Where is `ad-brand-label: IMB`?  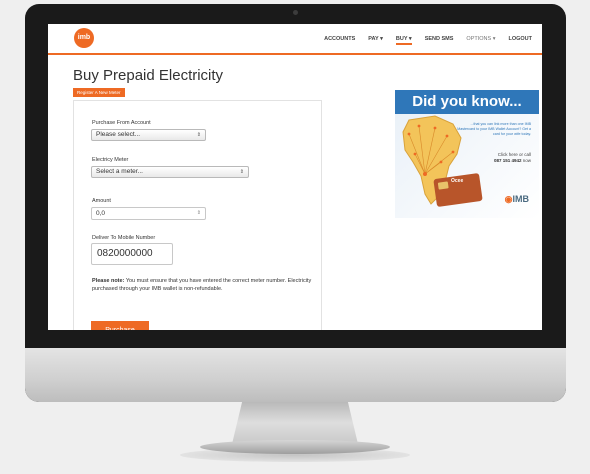
ad-brand-label: IMB is located at coordinates (521, 199).